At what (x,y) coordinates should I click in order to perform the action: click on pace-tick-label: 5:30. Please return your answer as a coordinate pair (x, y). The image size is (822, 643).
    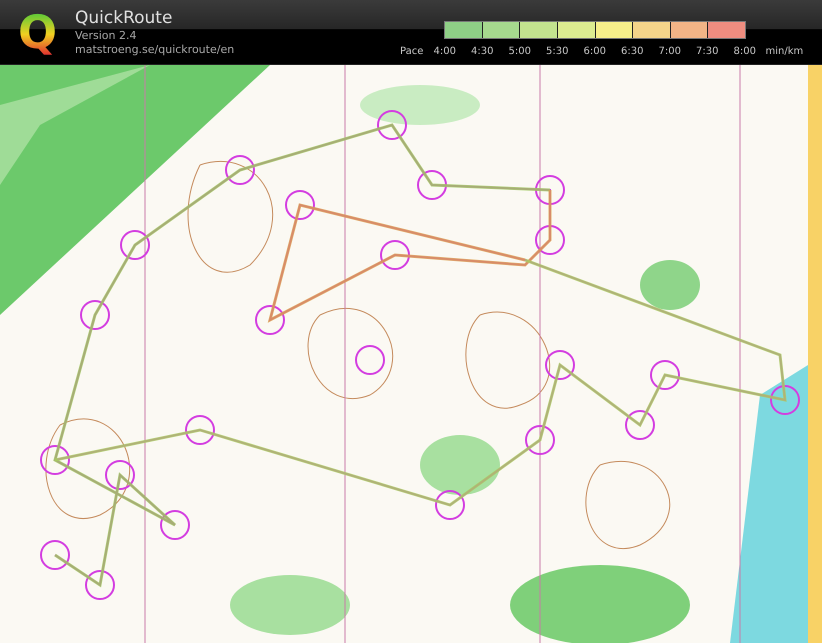
    Looking at the image, I should click on (557, 52).